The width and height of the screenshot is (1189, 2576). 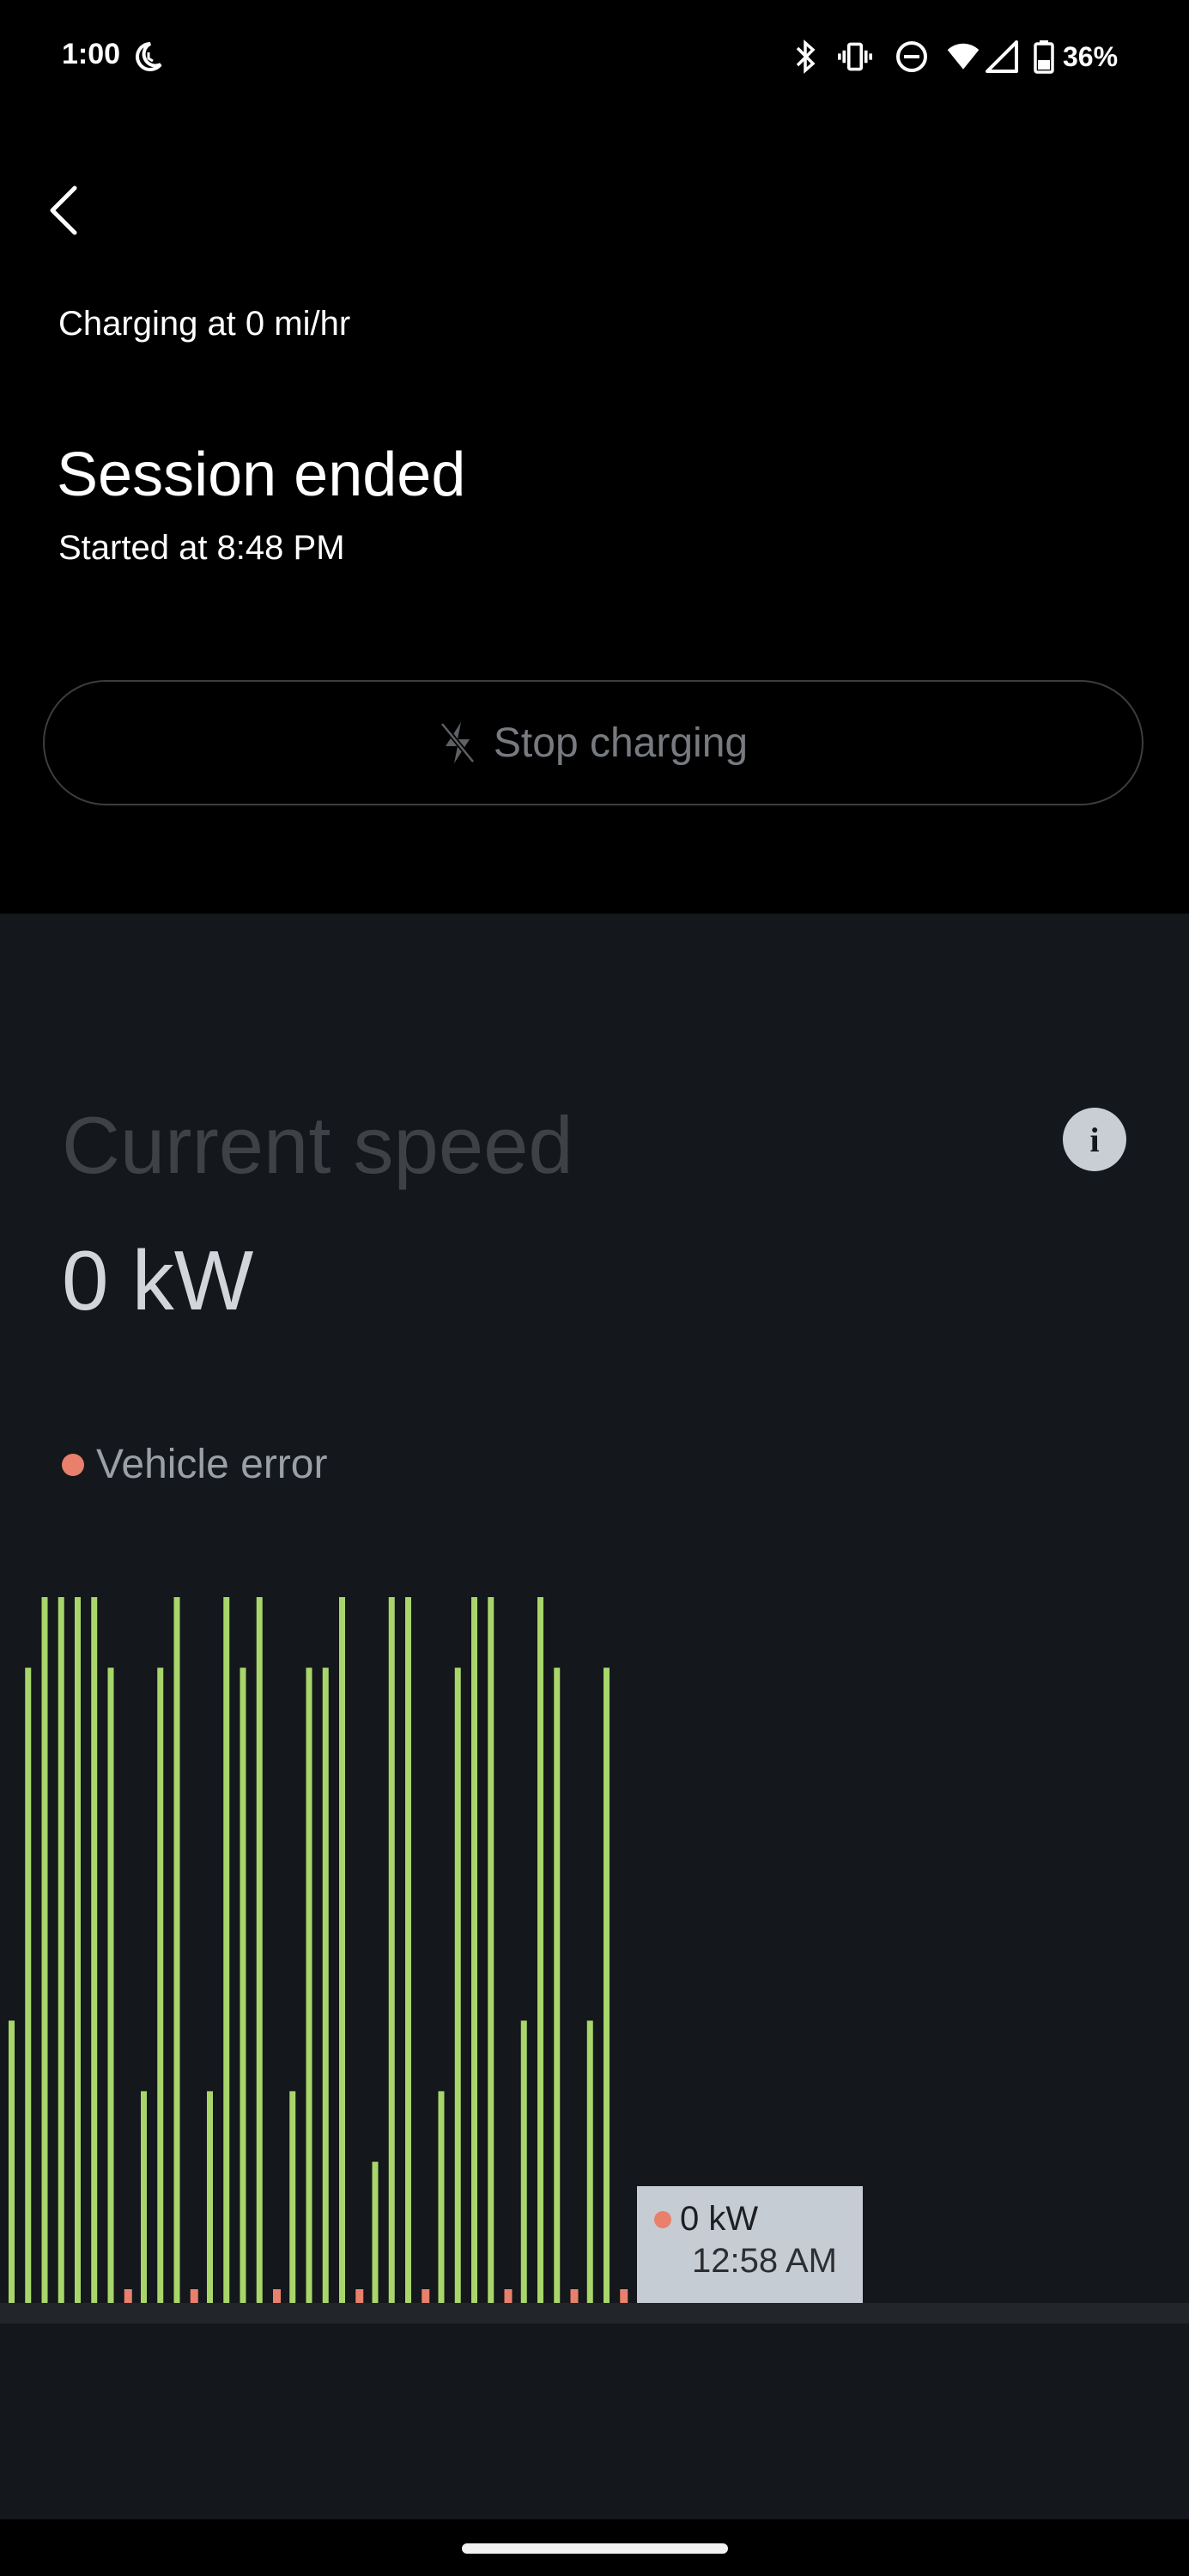 I want to click on current-speed-value: 0 kW, so click(x=158, y=1280).